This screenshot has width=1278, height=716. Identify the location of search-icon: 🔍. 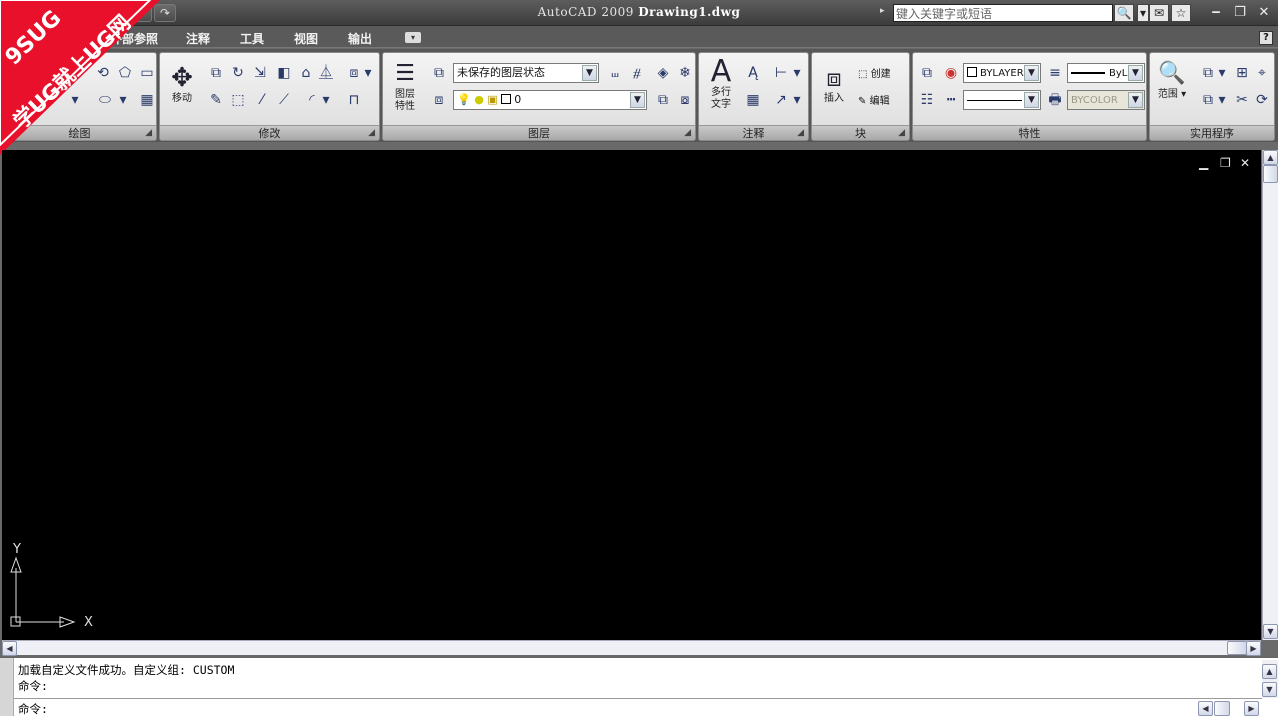
(1124, 13).